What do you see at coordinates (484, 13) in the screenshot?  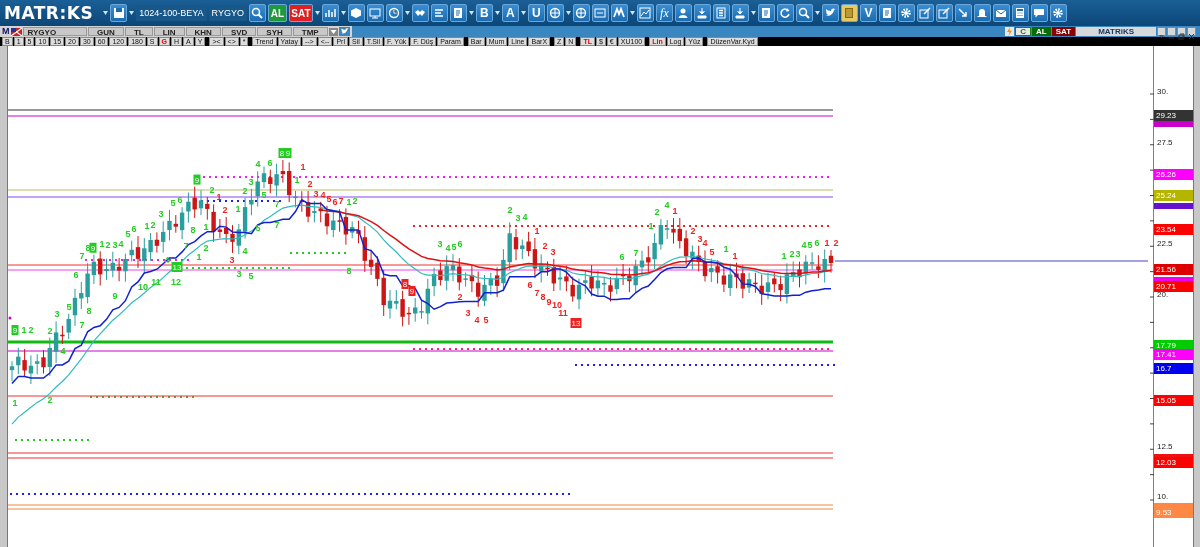 I see `toolbar-button: B` at bounding box center [484, 13].